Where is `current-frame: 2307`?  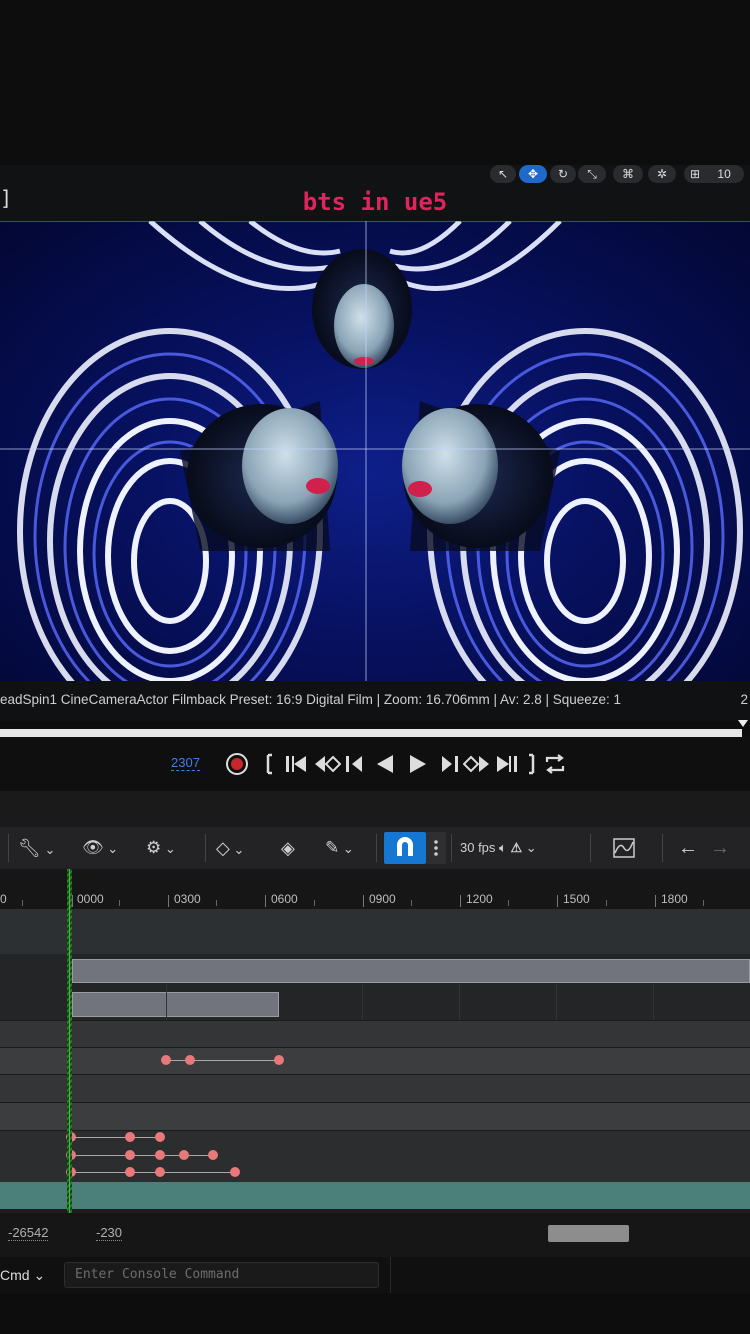
current-frame: 2307 is located at coordinates (185, 763).